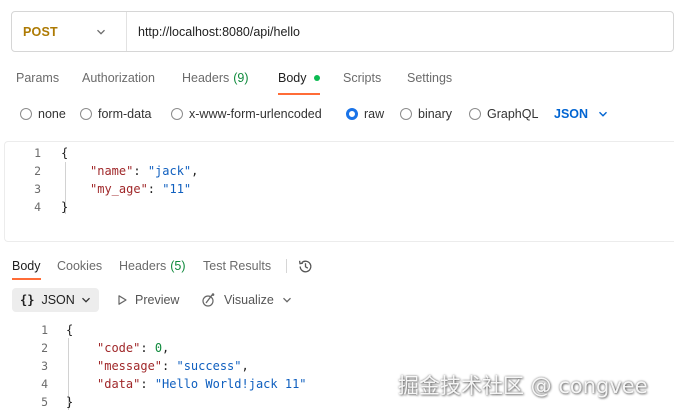 This screenshot has width=674, height=414. I want to click on code-line: 3 "my_age": "11", so click(113, 189).